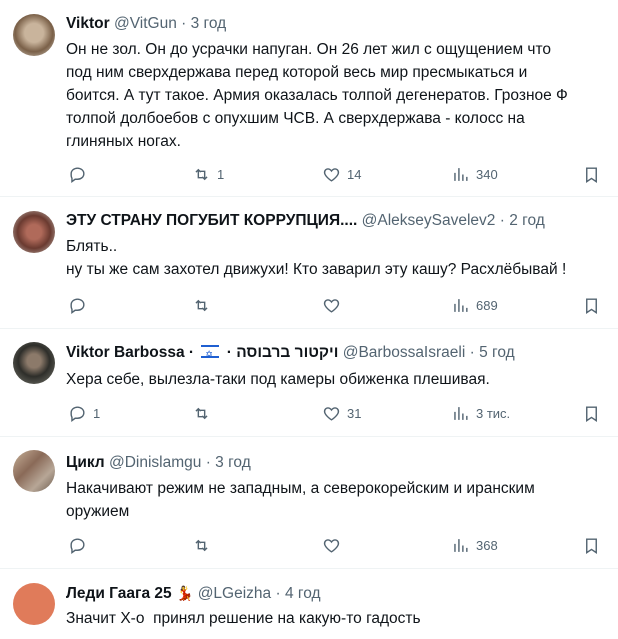  Describe the element at coordinates (85, 462) in the screenshot. I see `author-name: Цикл` at that location.